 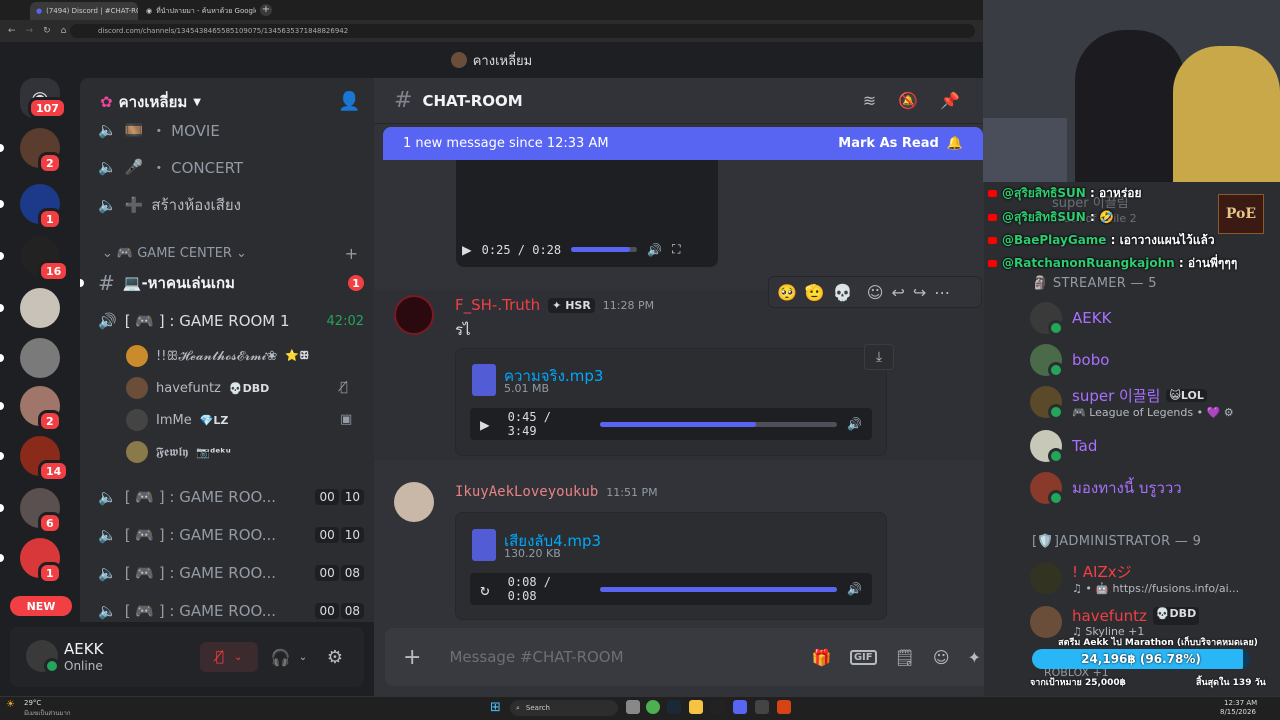 I want to click on discord-taskbar-icon, so click(x=740, y=707).